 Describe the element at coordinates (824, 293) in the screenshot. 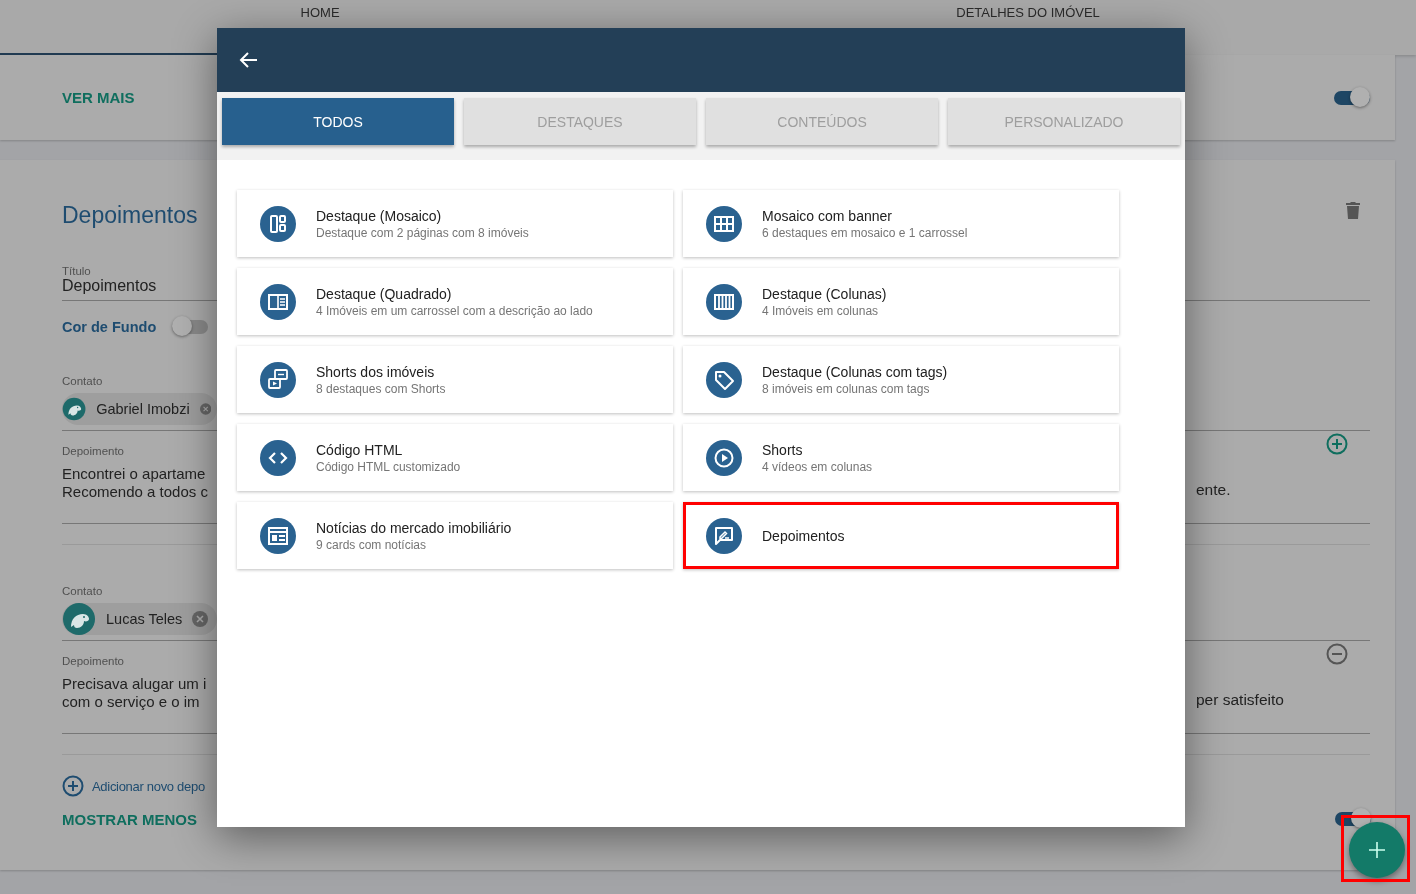

I see `option-title: Destaque (Colunas)` at that location.